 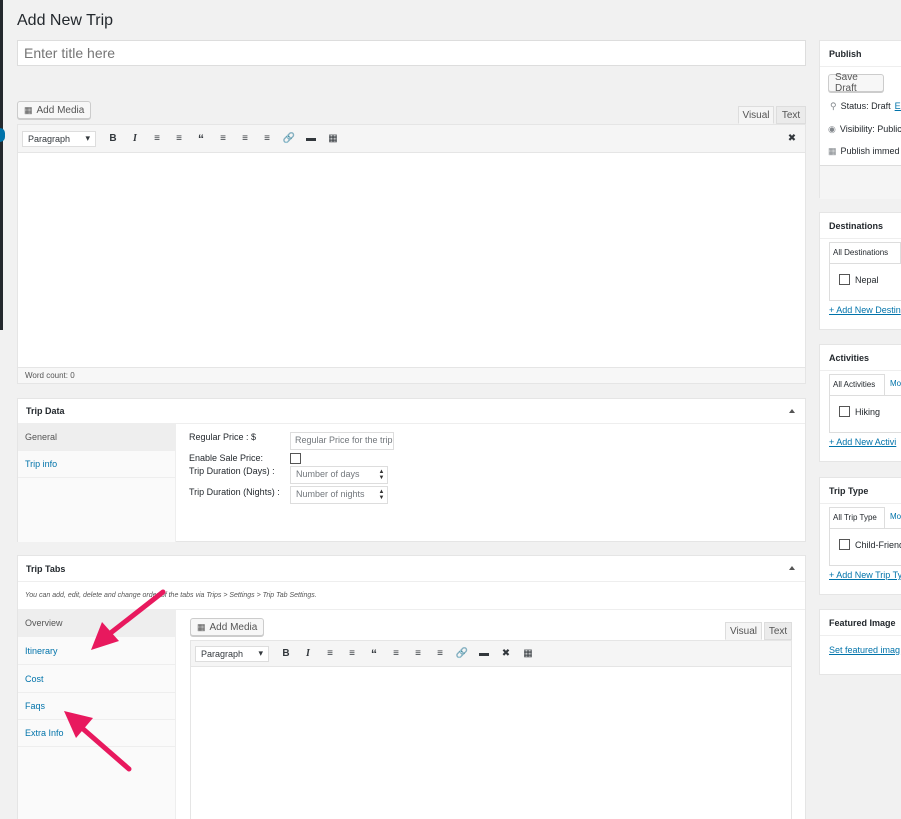 What do you see at coordinates (115, 680) in the screenshot?
I see `annotation-arrows` at bounding box center [115, 680].